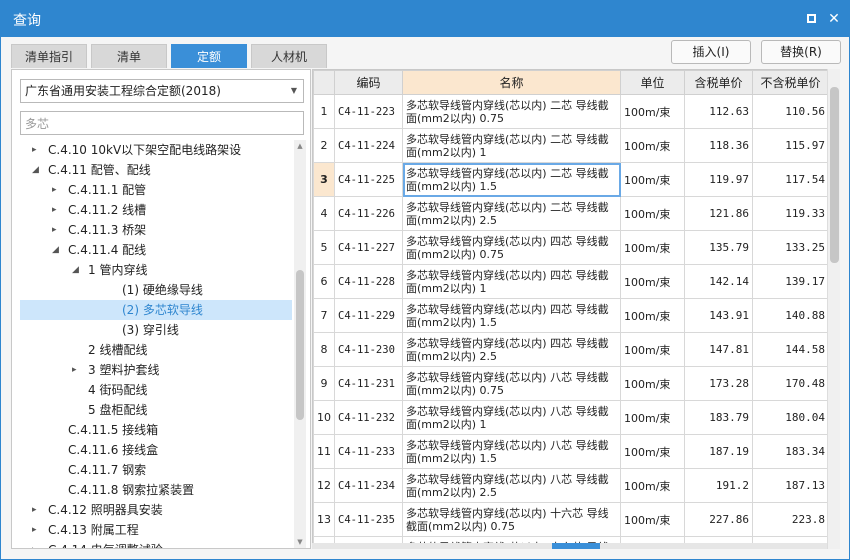  Describe the element at coordinates (368, 417) in the screenshot. I see `cell-code: C4-11-232` at that location.